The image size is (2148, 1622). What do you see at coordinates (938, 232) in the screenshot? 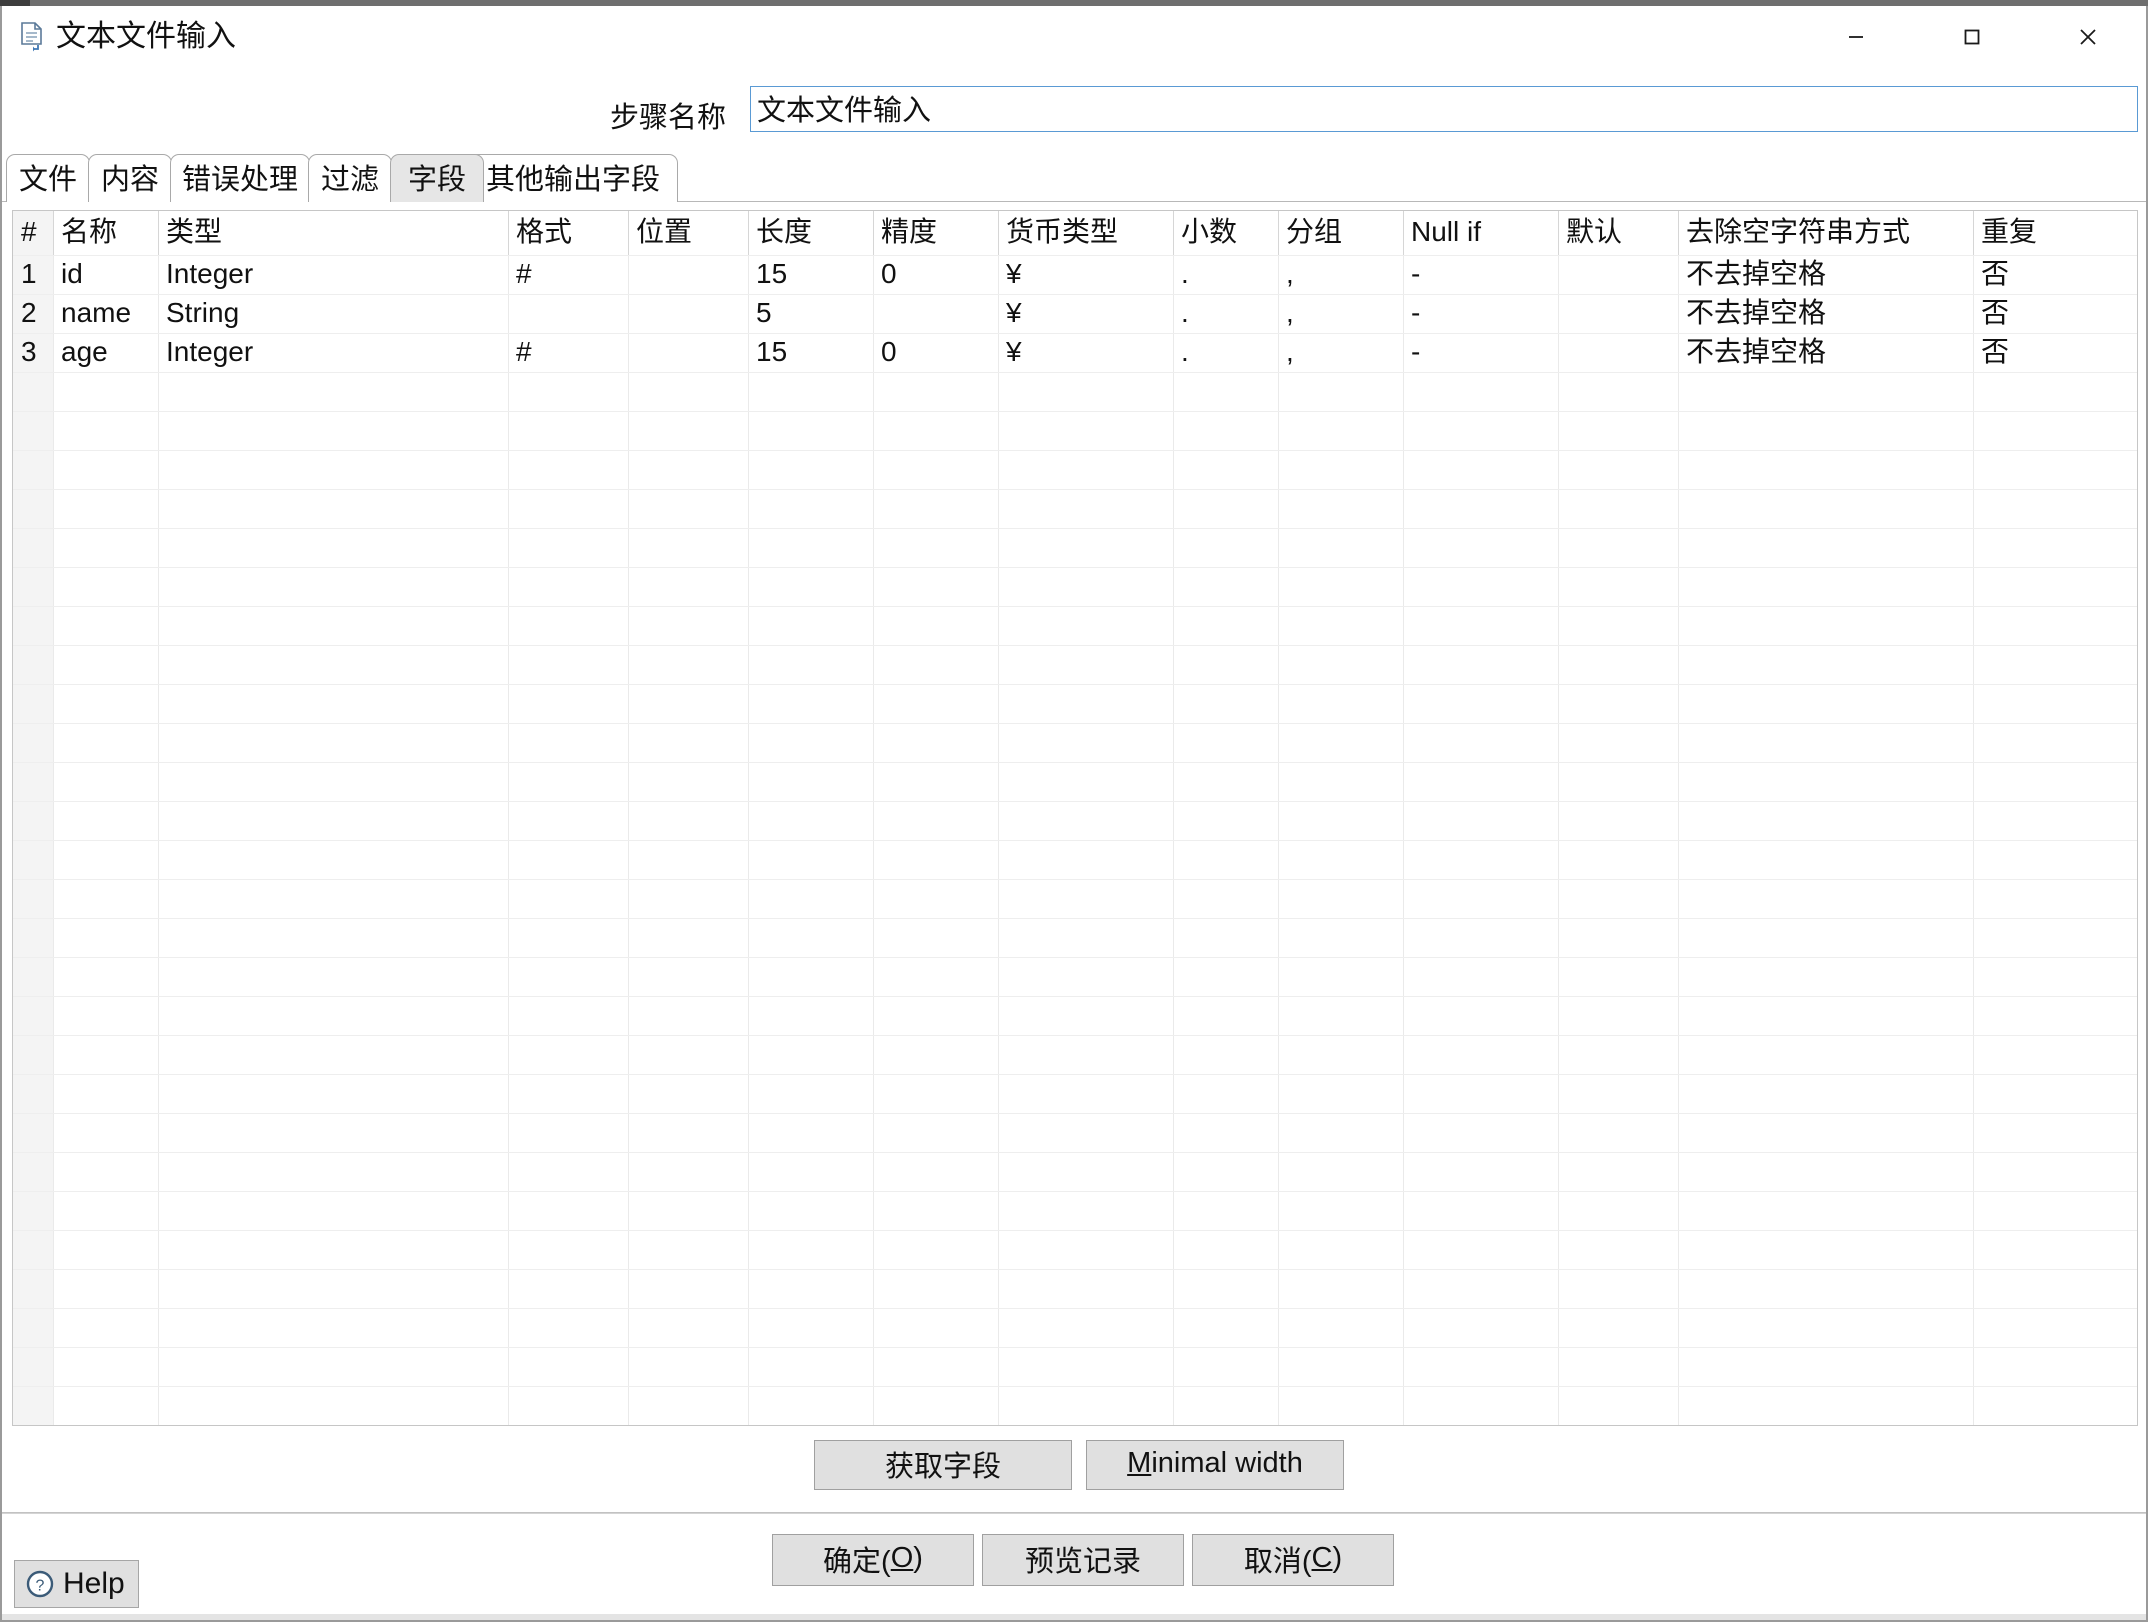
I see `column-header-6: 精度` at bounding box center [938, 232].